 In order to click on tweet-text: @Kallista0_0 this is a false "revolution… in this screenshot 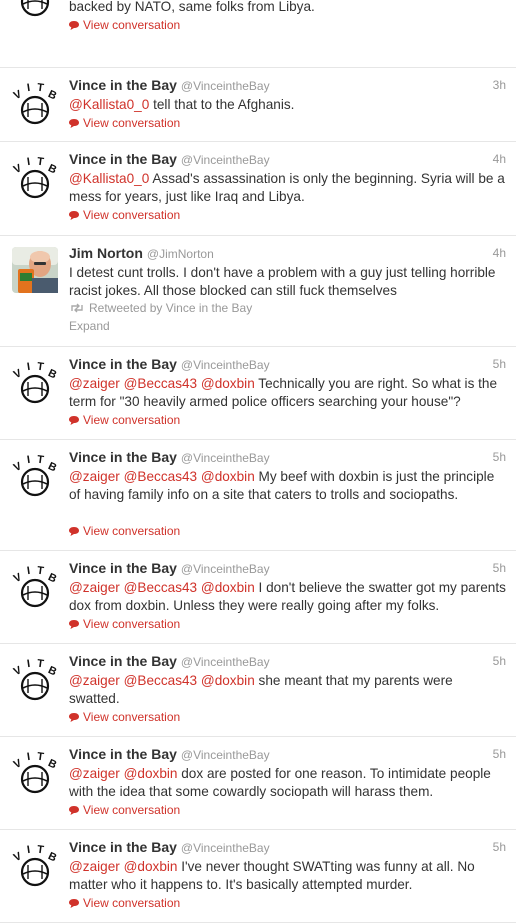, I will do `click(287, 8)`.